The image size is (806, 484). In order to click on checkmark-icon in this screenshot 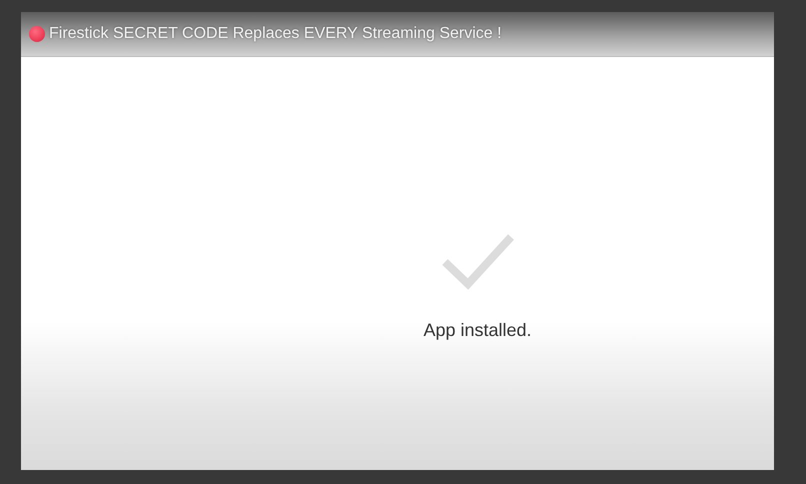, I will do `click(478, 261)`.